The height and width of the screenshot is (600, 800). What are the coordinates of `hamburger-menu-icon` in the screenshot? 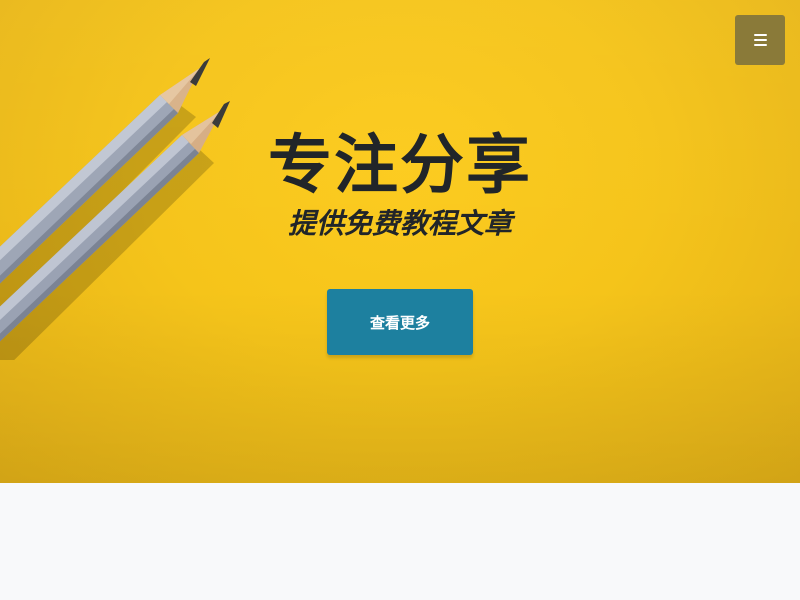 It's located at (760, 40).